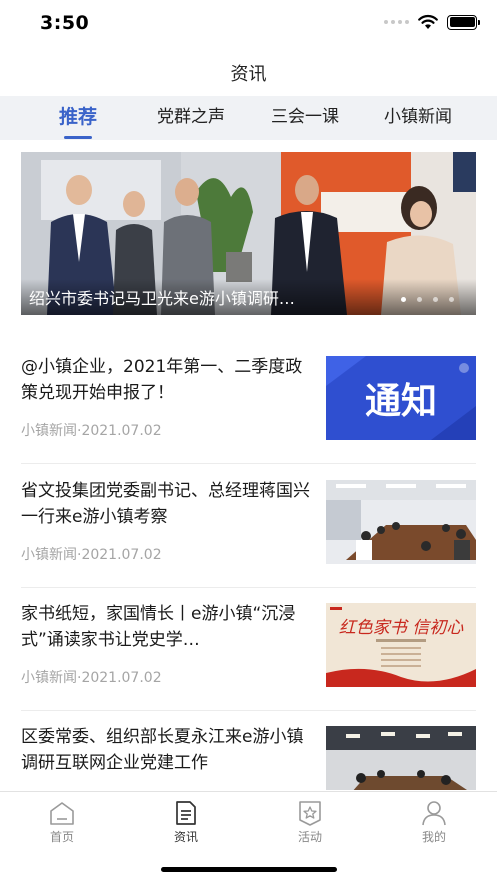 This screenshot has height=883, width=497. Describe the element at coordinates (65, 23) in the screenshot. I see `status-time: 3:50` at that location.